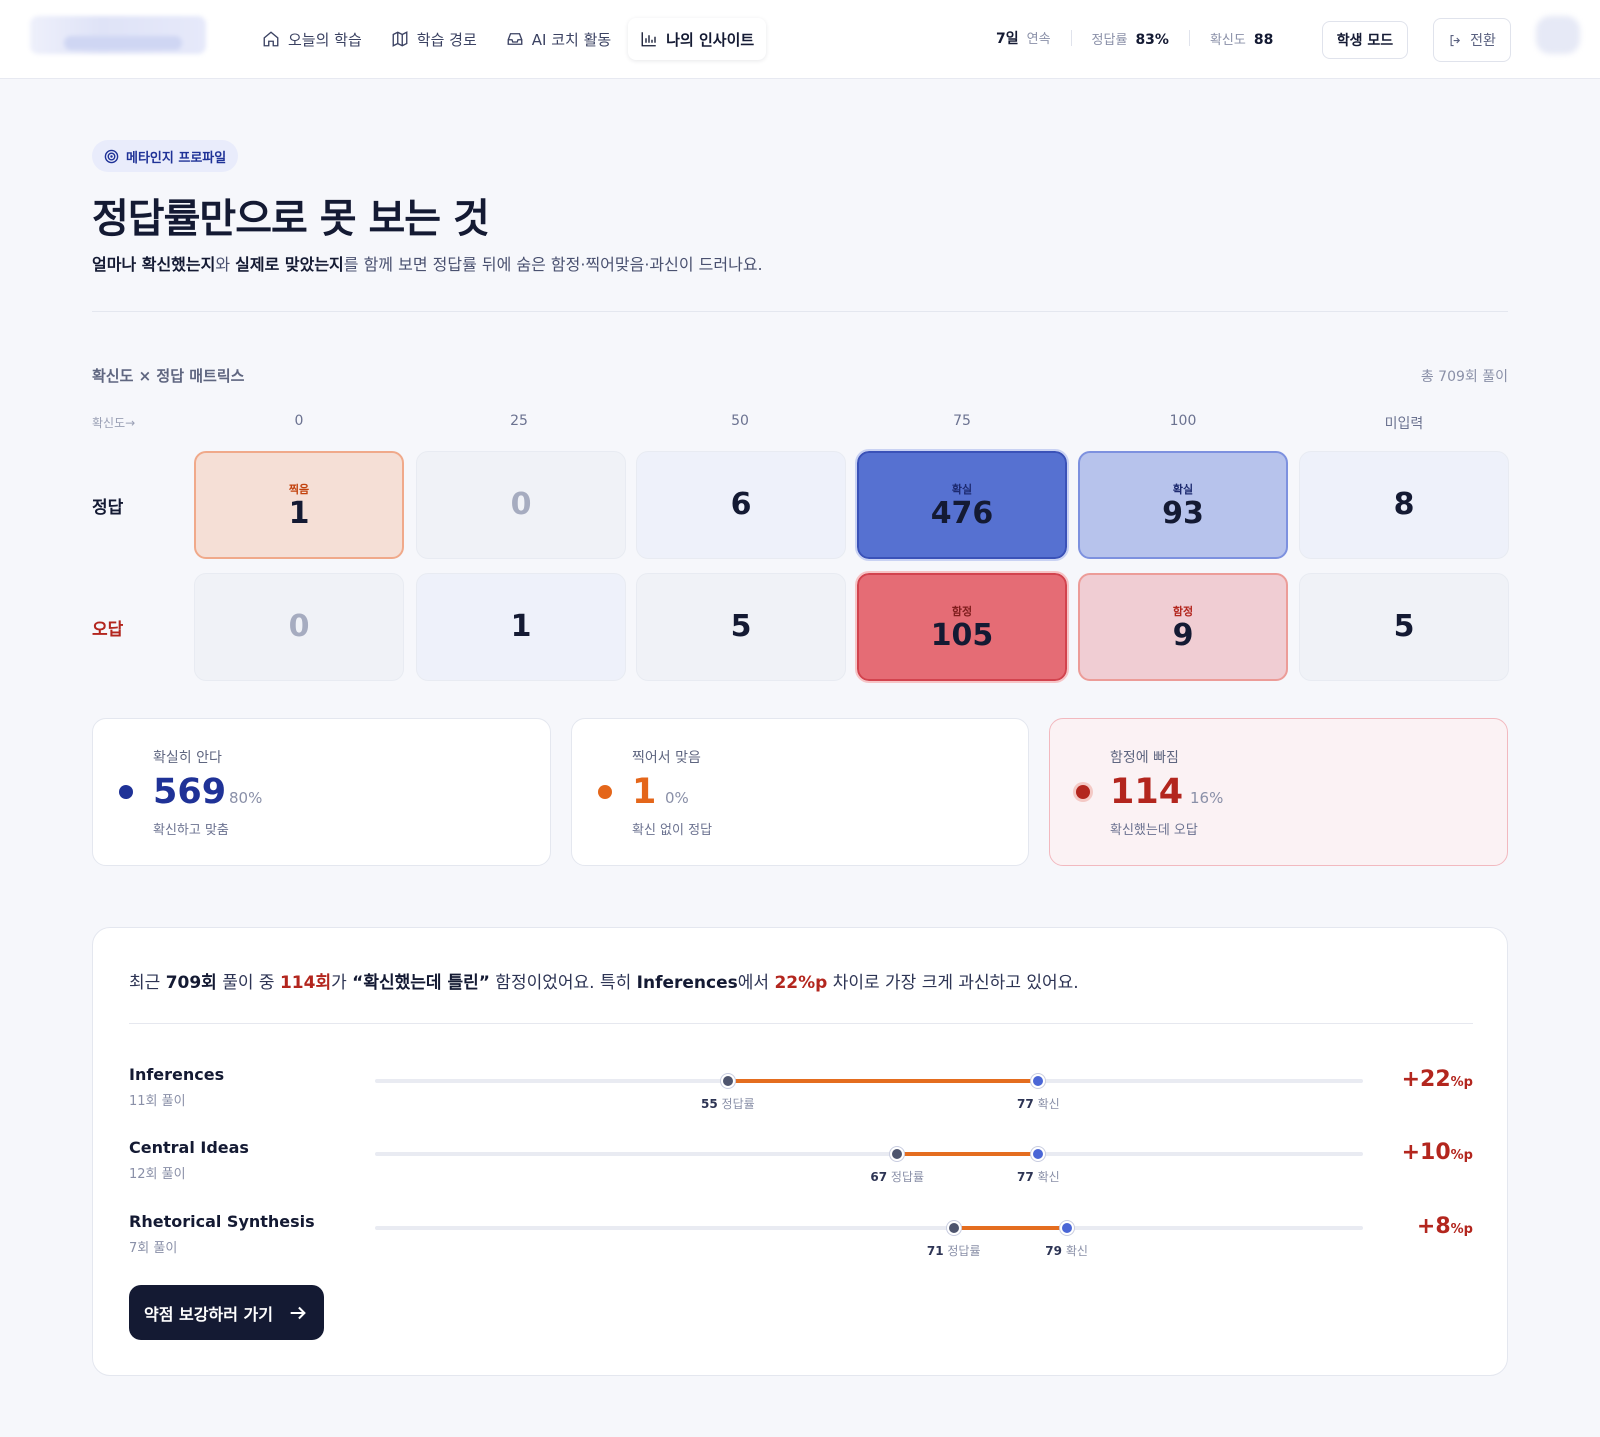 This screenshot has width=1600, height=1437. Describe the element at coordinates (571, 39) in the screenshot. I see `nav-item-label: AI 코치 활동` at that location.